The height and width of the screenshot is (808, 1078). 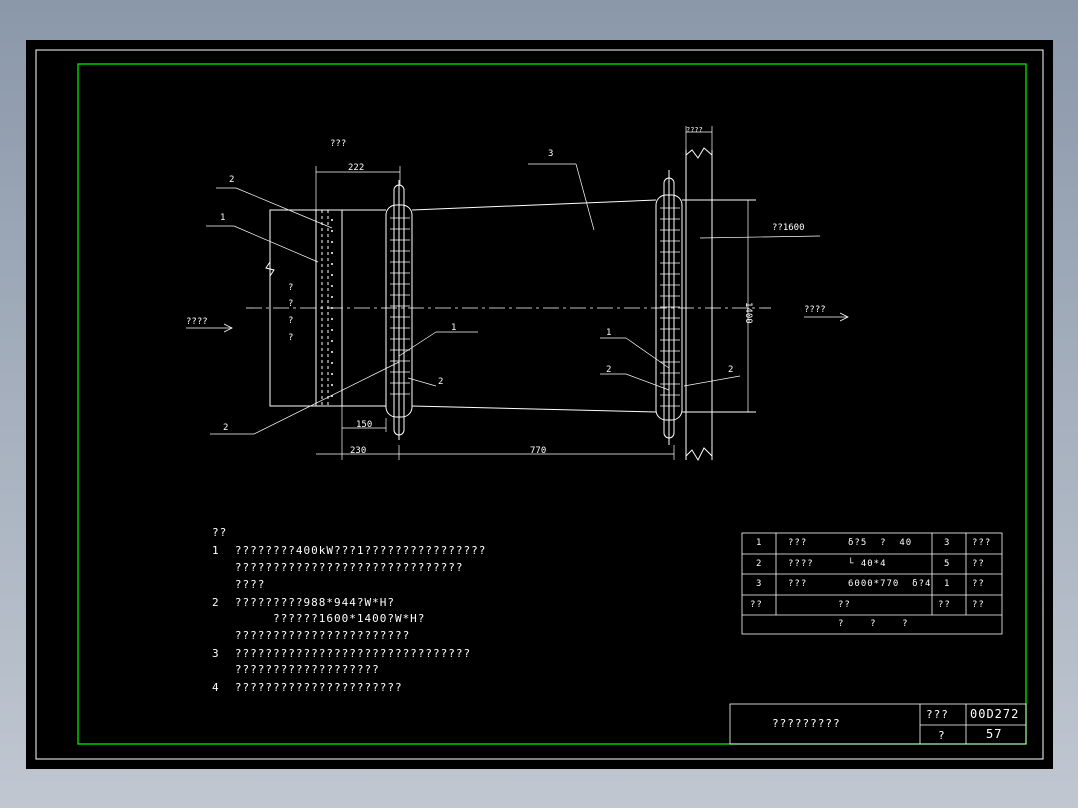 I want to click on title-label-b: ?, so click(x=942, y=735).